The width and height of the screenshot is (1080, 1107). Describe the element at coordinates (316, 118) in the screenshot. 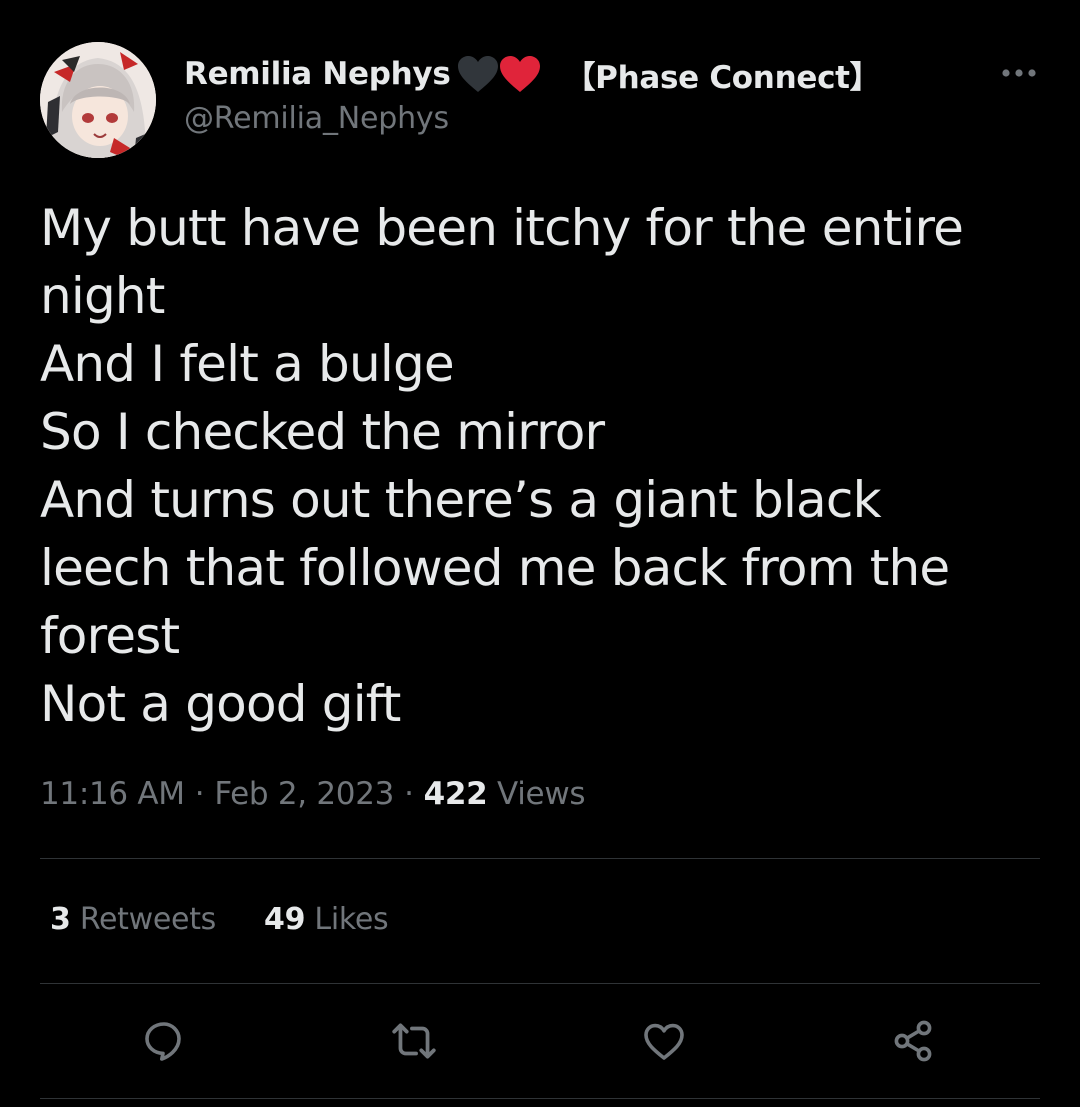

I see `author-handle: @Remilia_Nephys` at that location.